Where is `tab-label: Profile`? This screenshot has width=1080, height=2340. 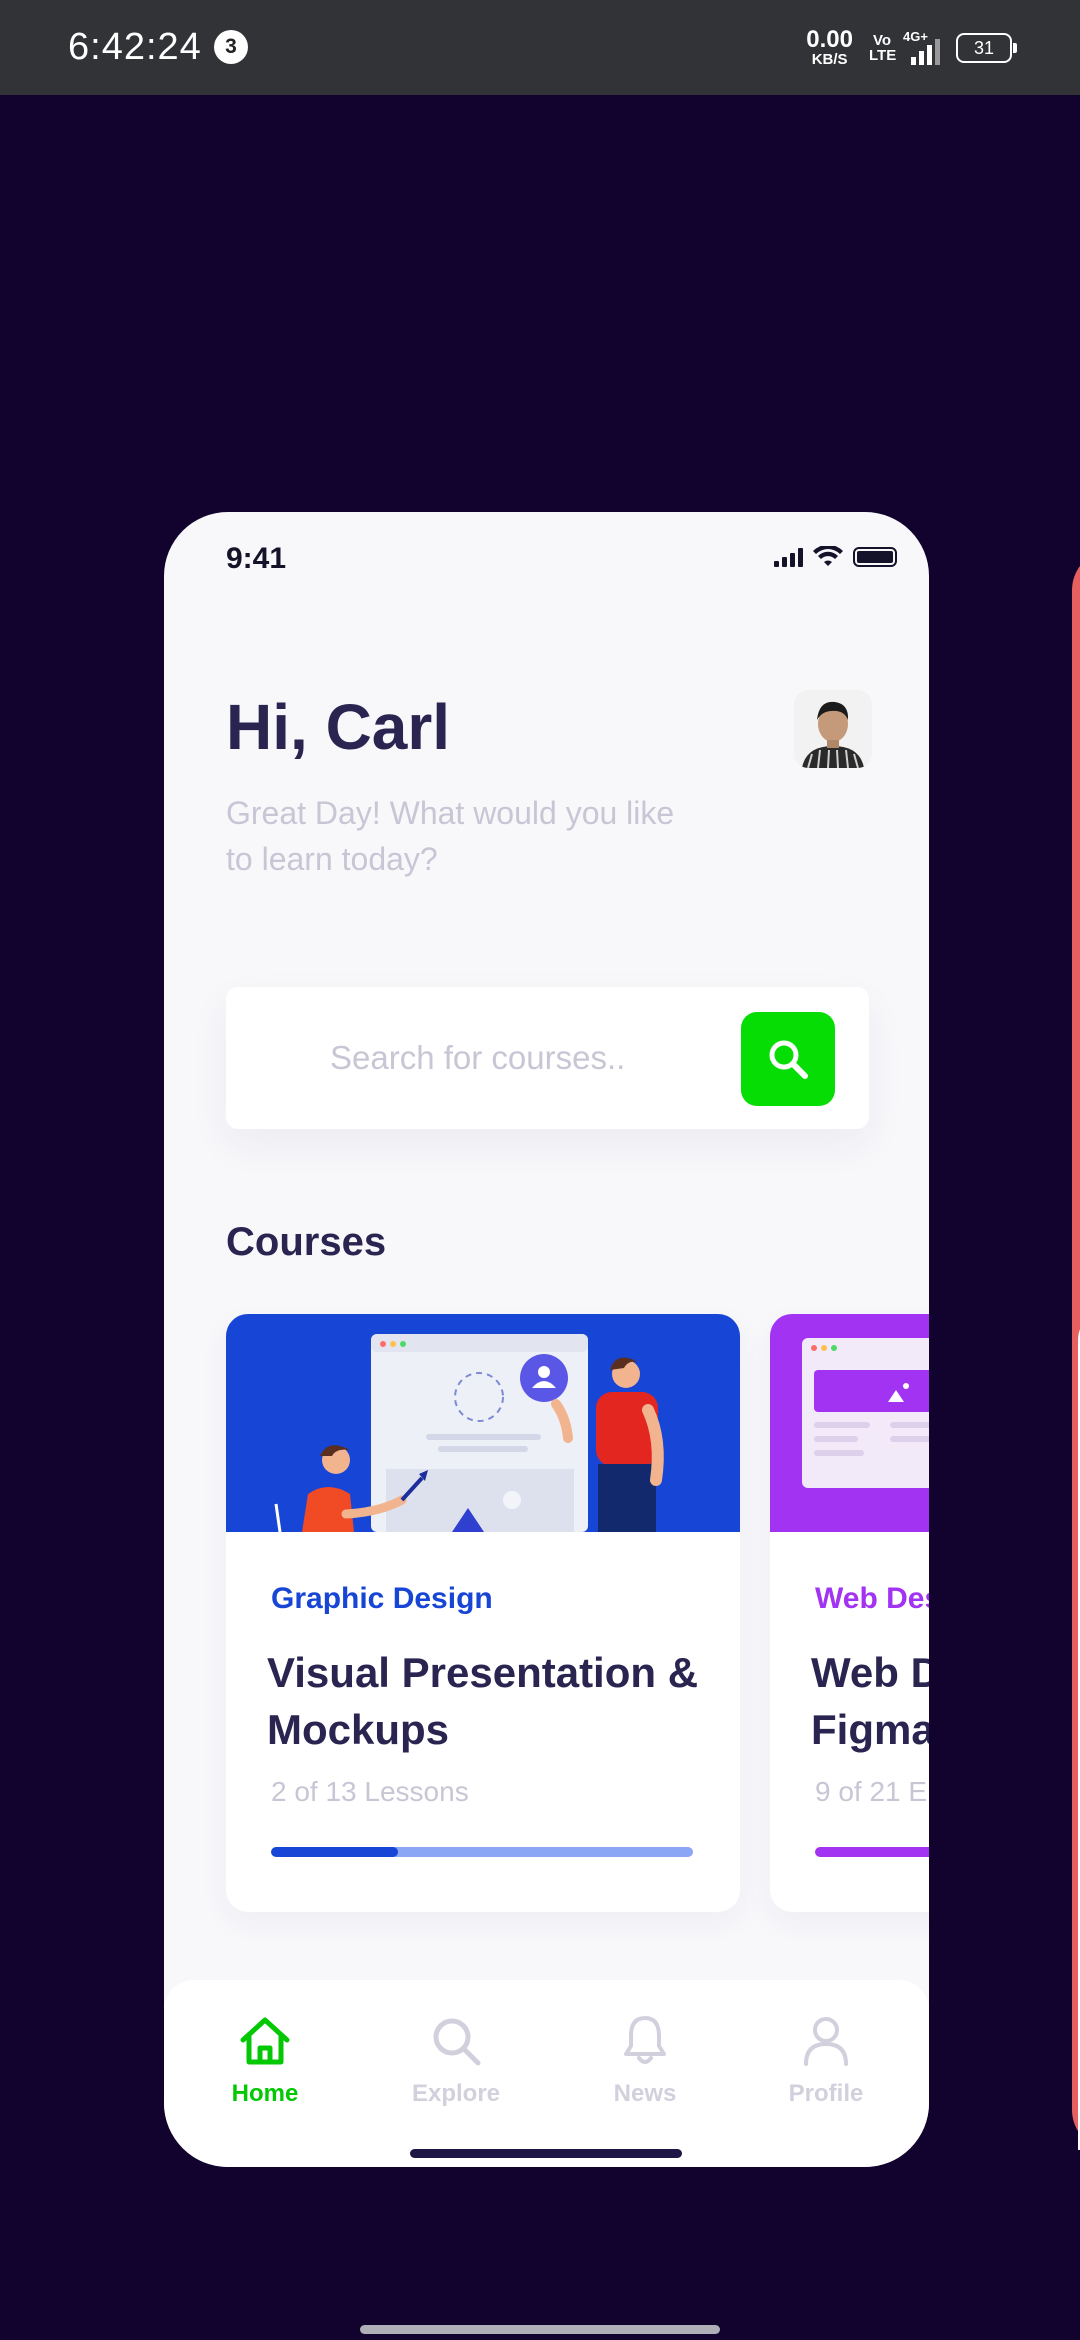 tab-label: Profile is located at coordinates (826, 2093).